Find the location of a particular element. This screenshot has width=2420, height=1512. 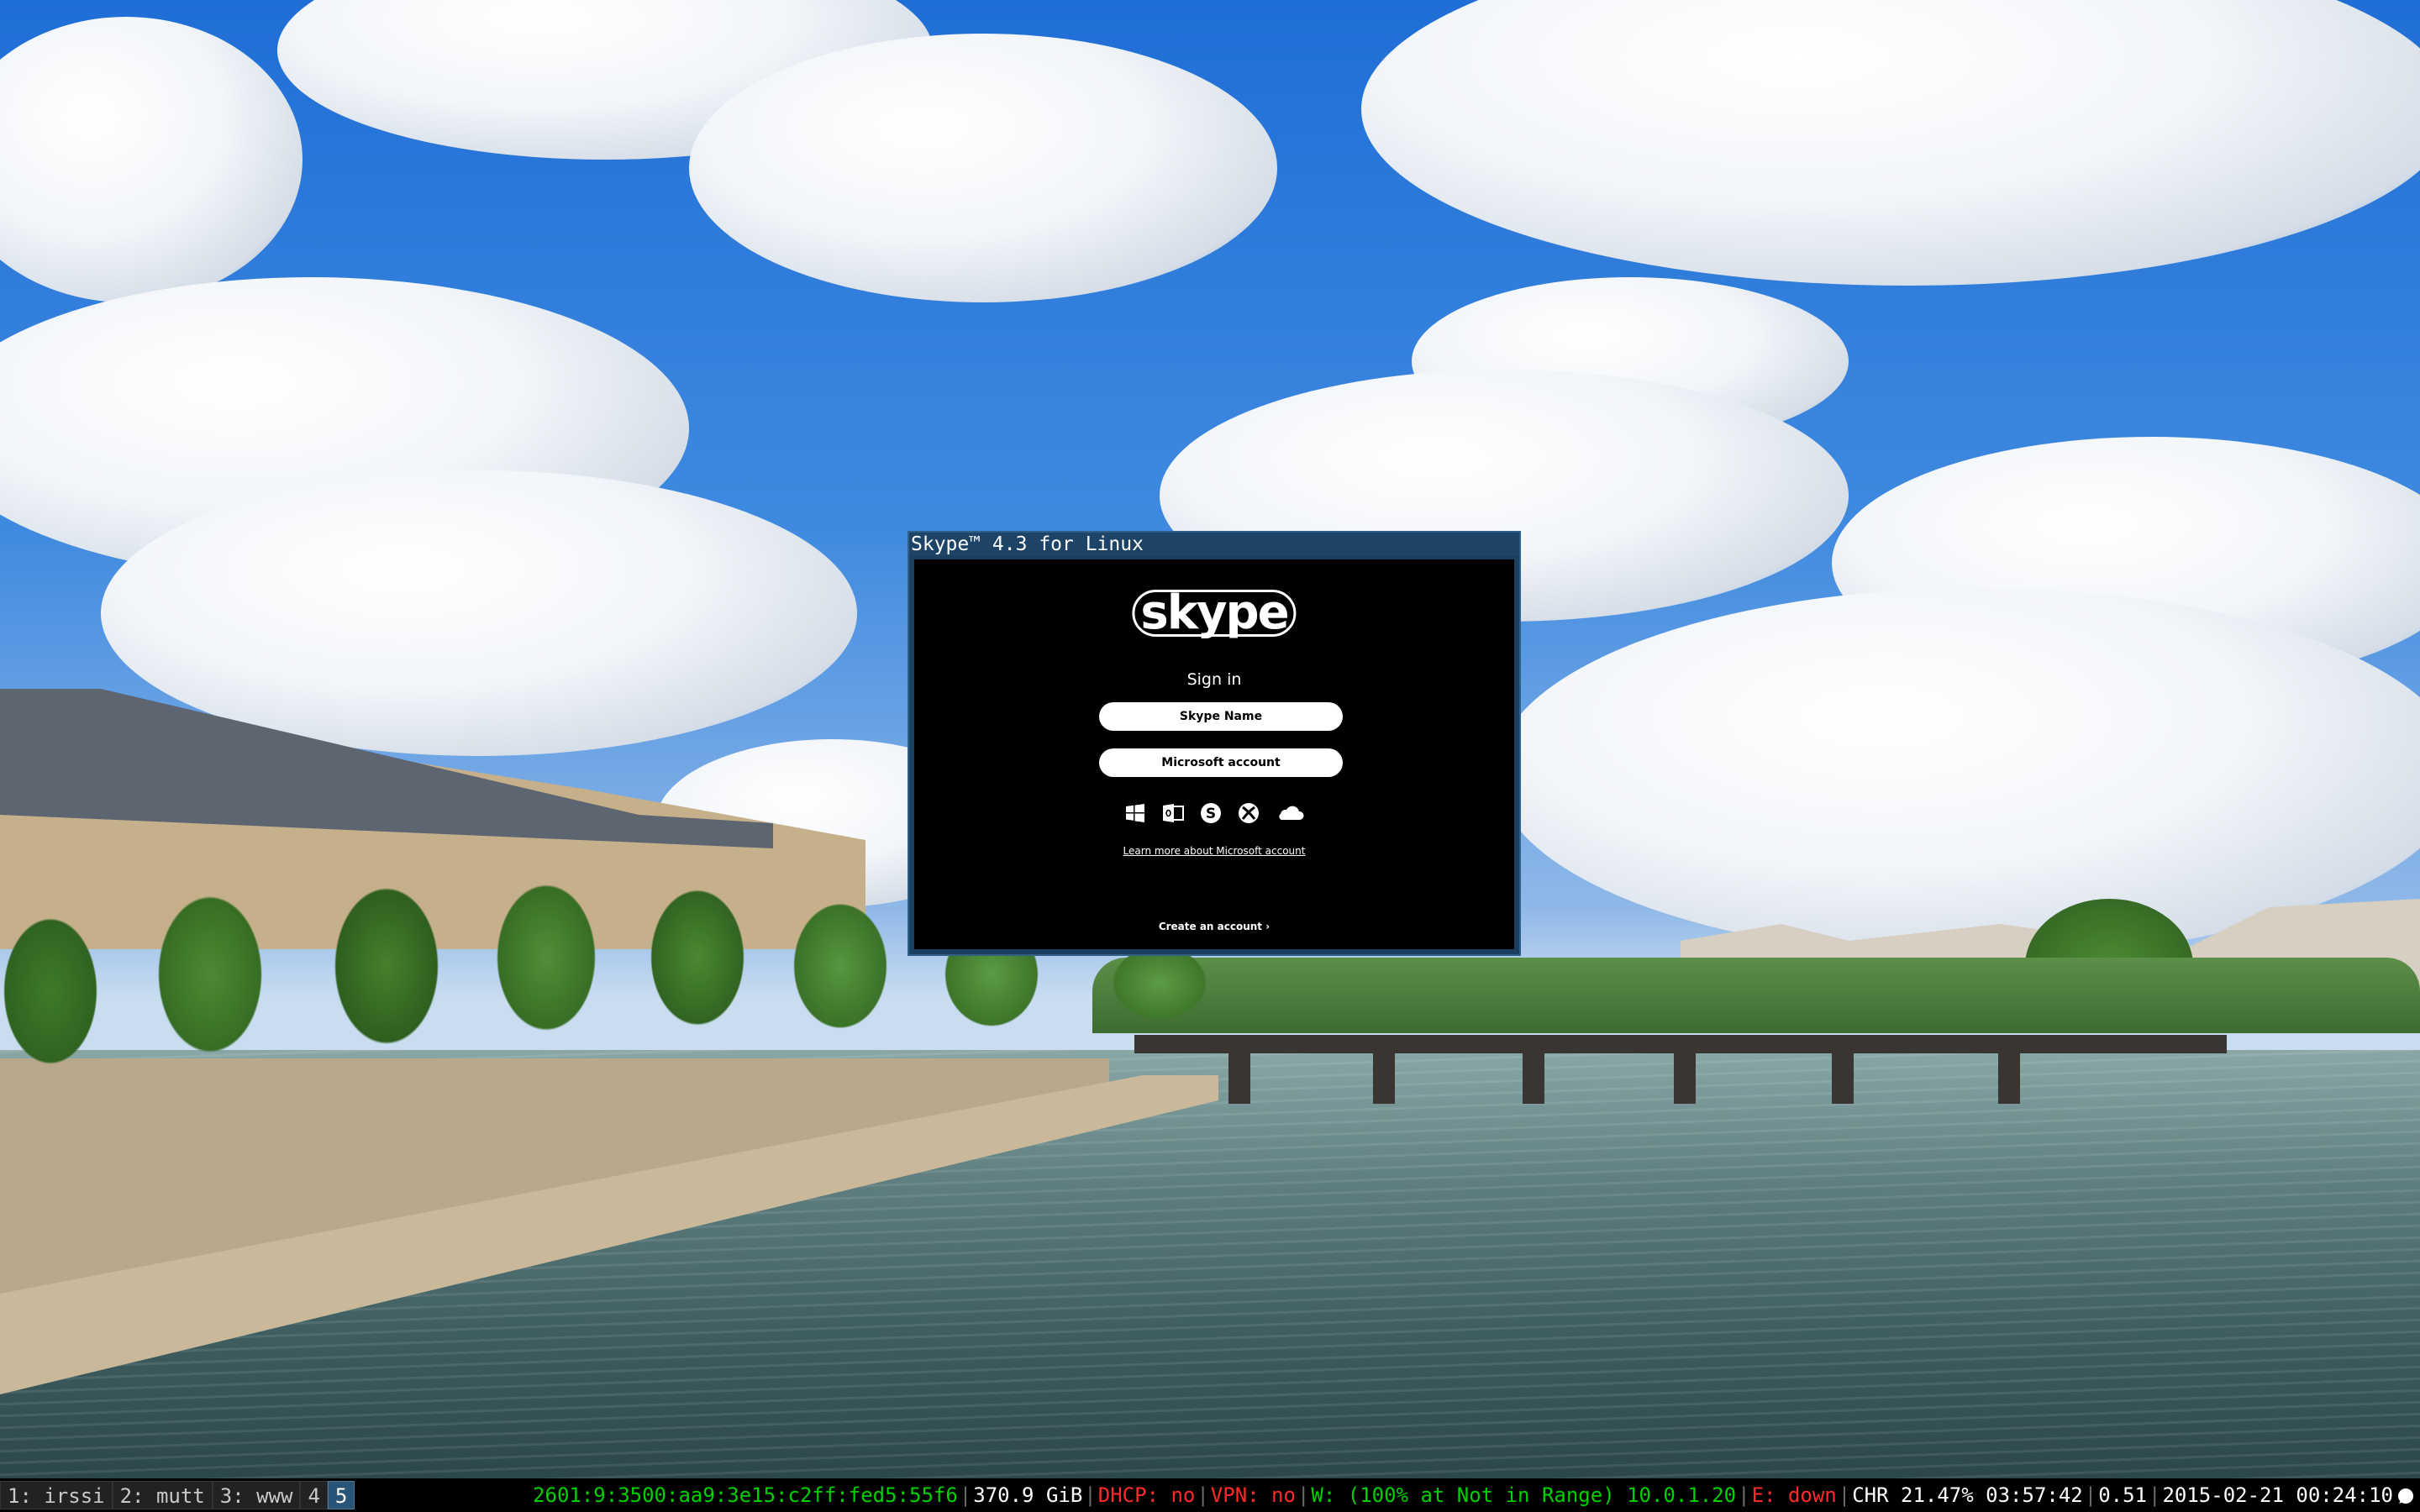

skype-icon: S is located at coordinates (1211, 813).